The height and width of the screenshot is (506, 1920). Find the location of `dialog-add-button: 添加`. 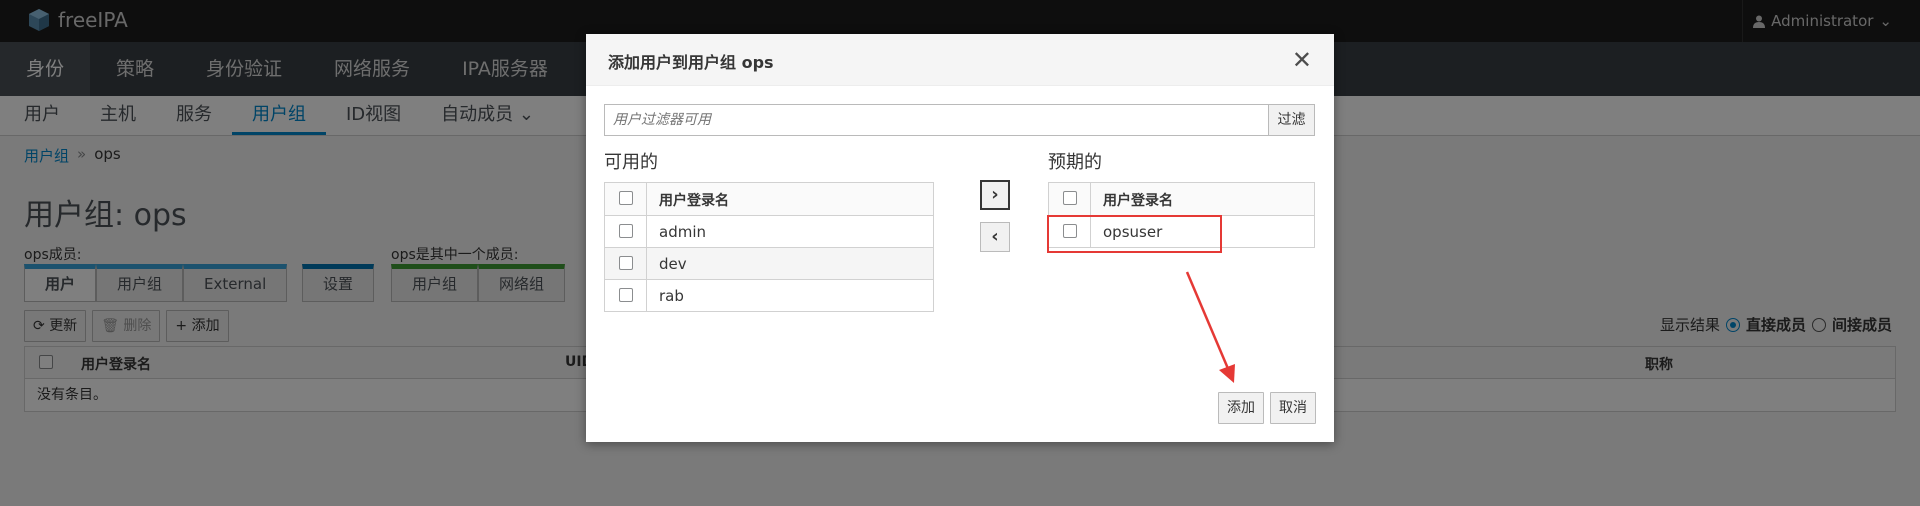

dialog-add-button: 添加 is located at coordinates (1241, 408).